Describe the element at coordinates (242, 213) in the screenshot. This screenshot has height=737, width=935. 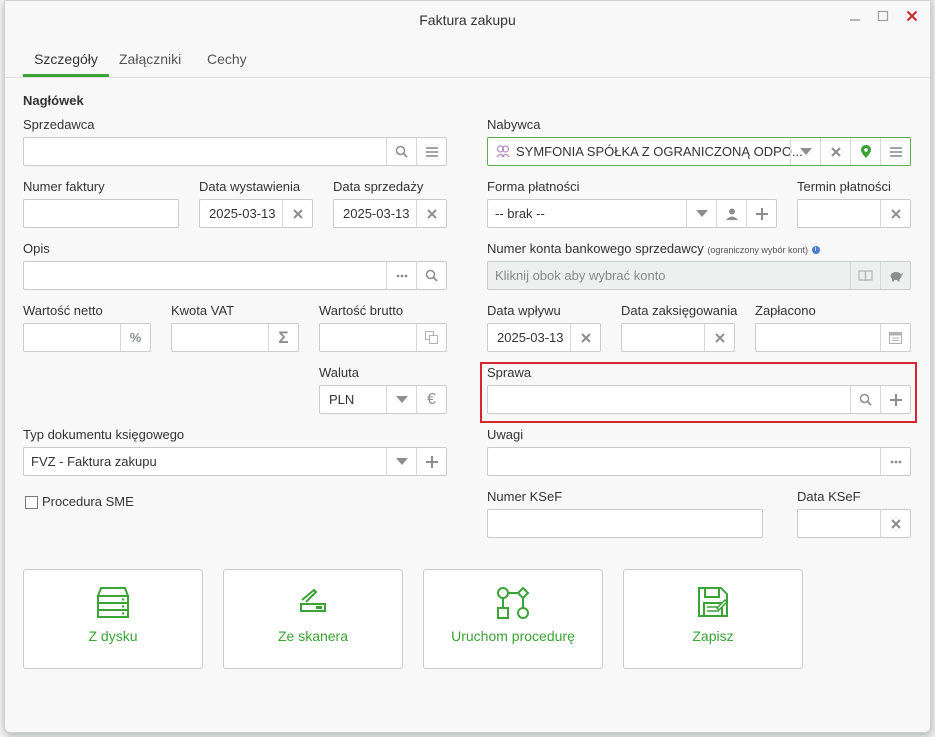
I see `issue-date-value: 2025-03-13` at that location.